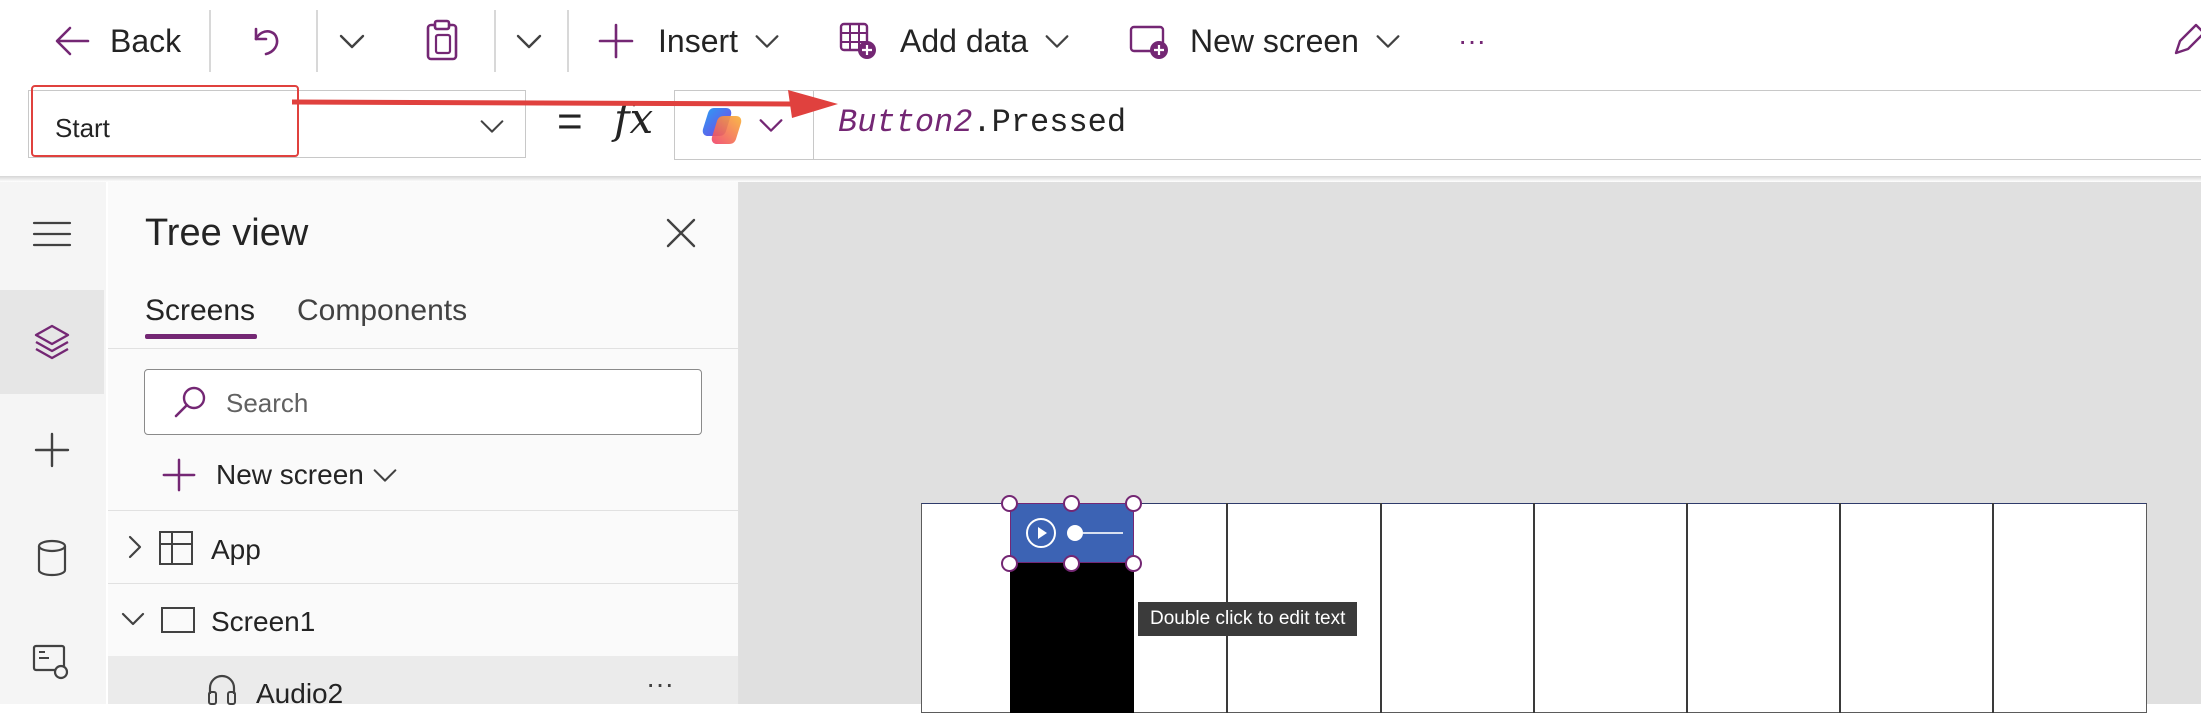 The image size is (2201, 714). What do you see at coordinates (263, 621) in the screenshot?
I see `tree-node-screen1-label: Screen1` at bounding box center [263, 621].